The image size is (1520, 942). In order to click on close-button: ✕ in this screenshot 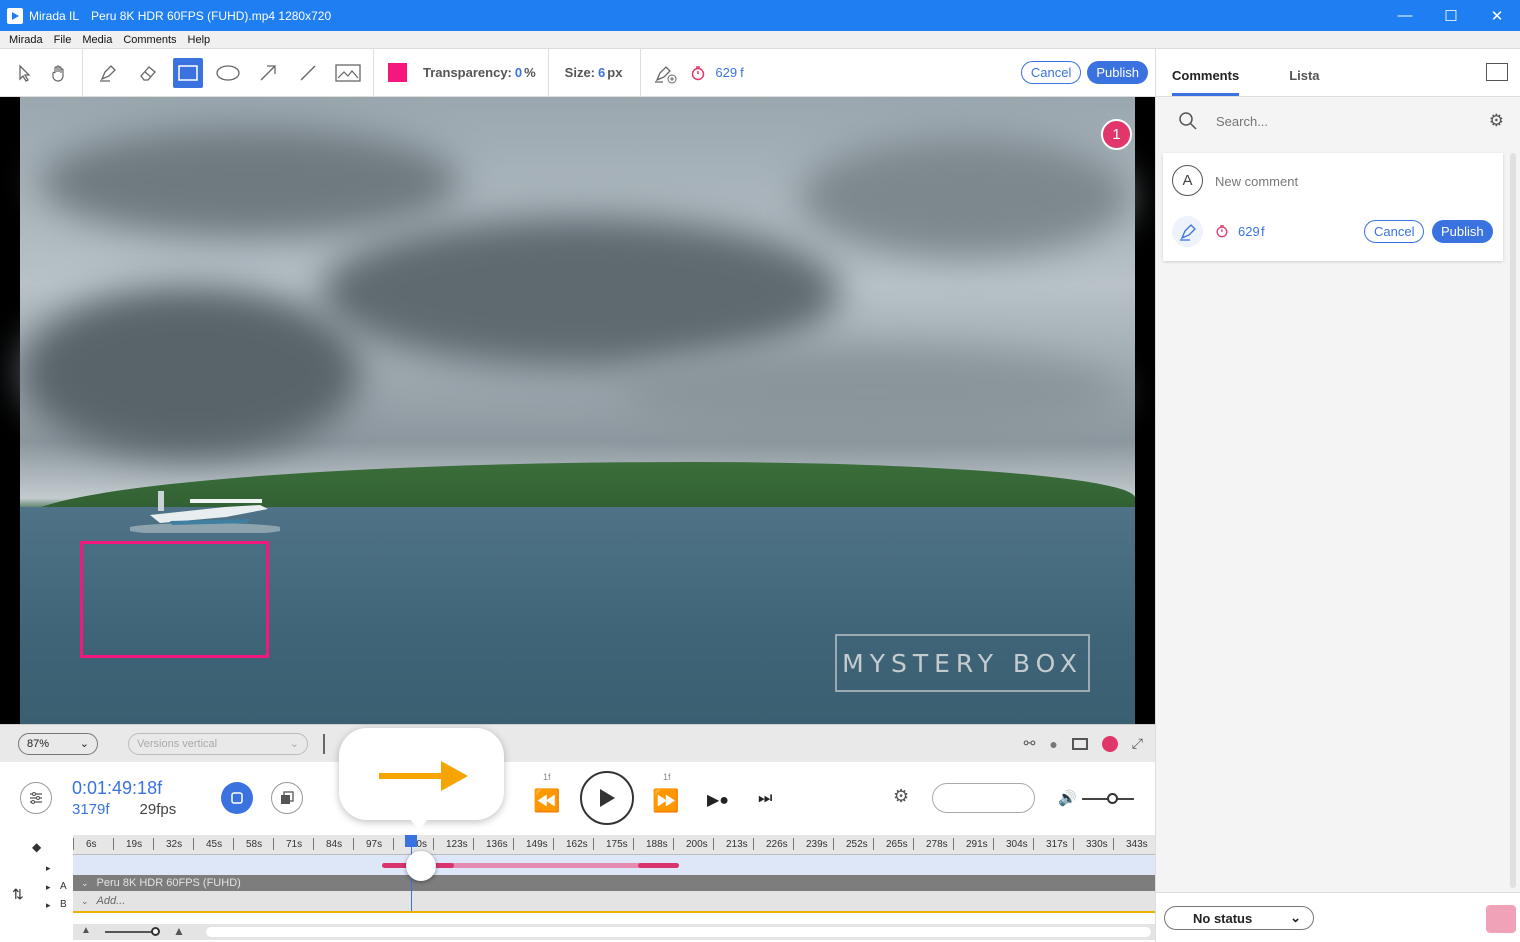, I will do `click(1497, 15)`.